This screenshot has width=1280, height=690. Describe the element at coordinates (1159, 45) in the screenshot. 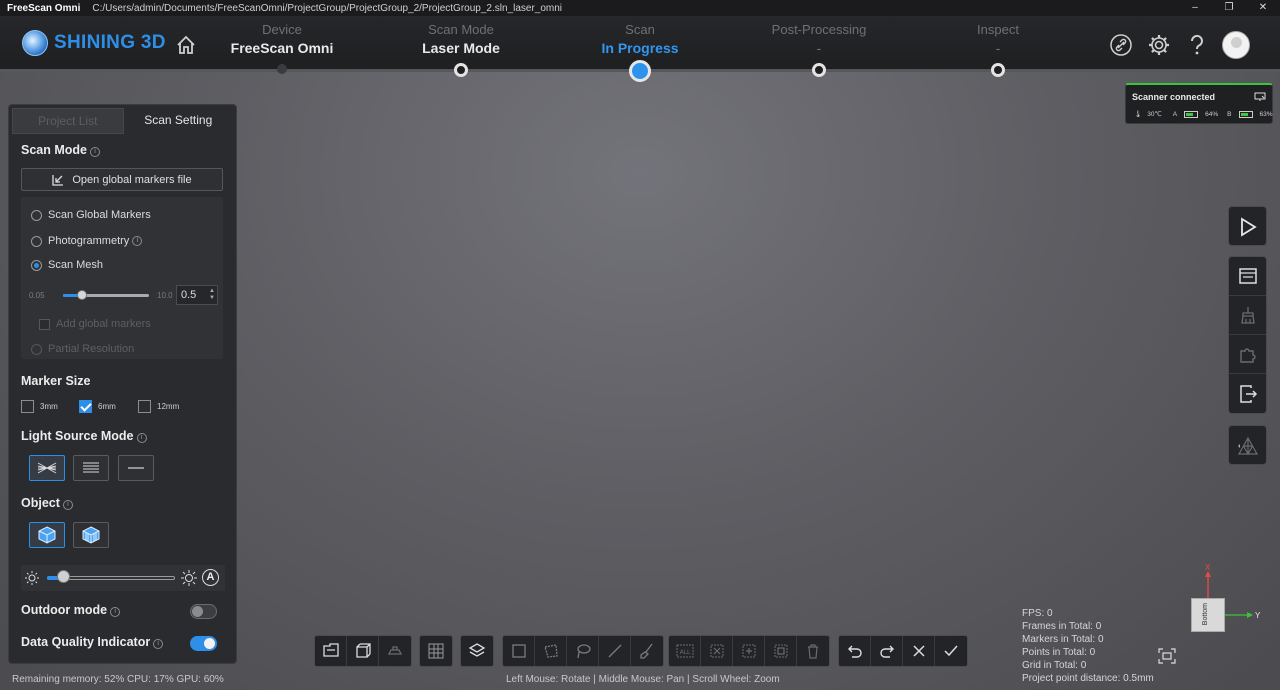

I see `gear-icon` at that location.